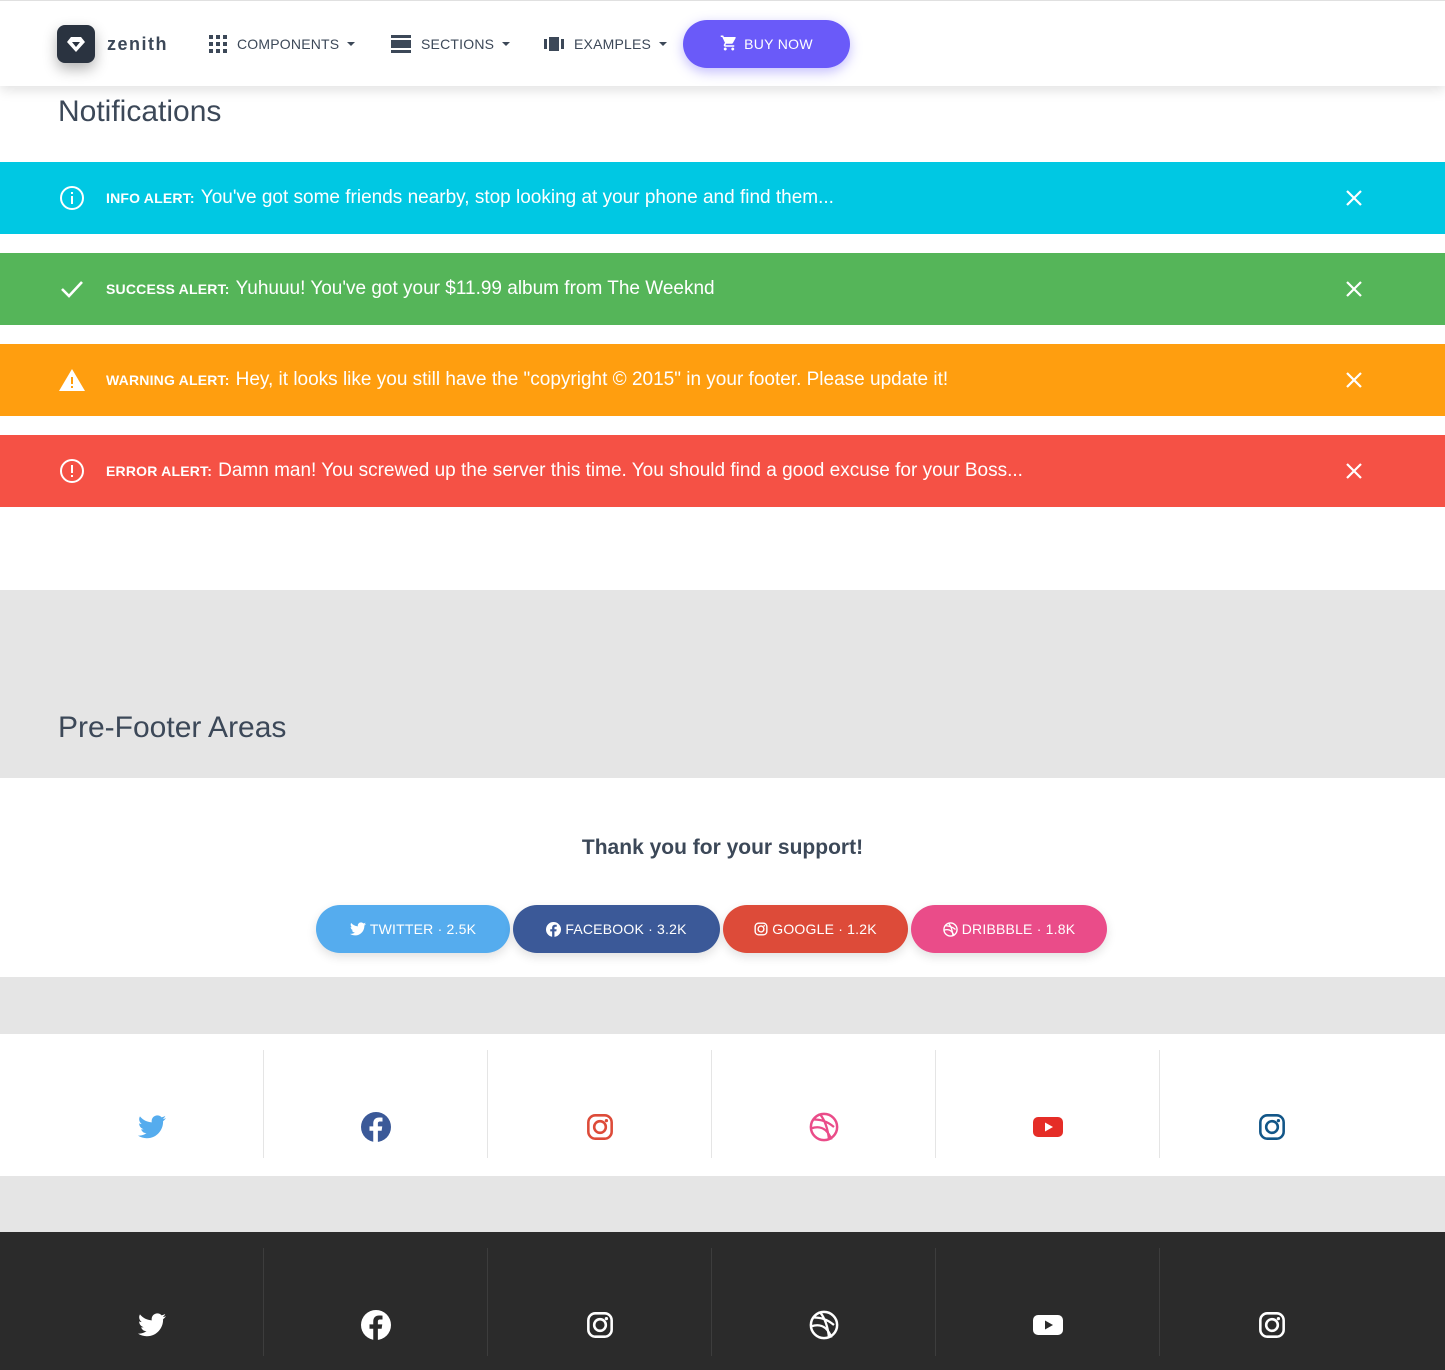 The width and height of the screenshot is (1445, 1370). Describe the element at coordinates (76, 44) in the screenshot. I see `diamond-logo-icon` at that location.